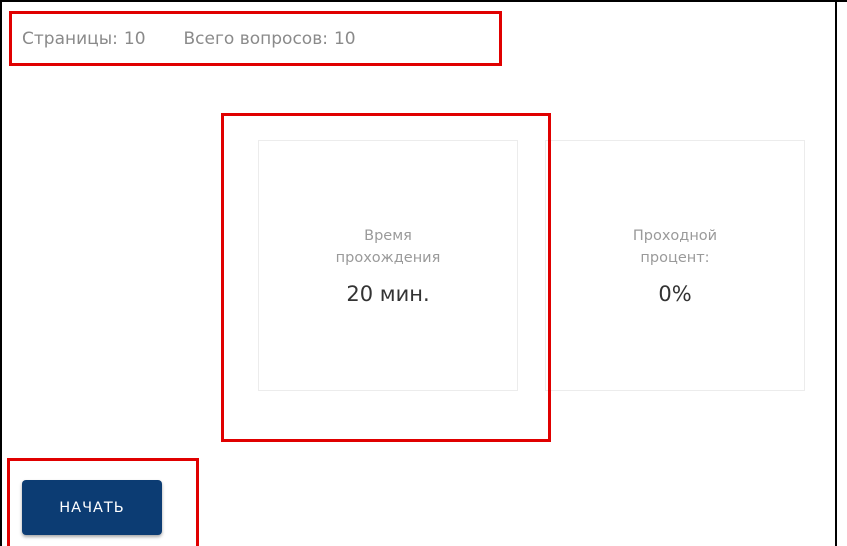  What do you see at coordinates (388, 294) in the screenshot?
I see `time-limit-value: 20 мин.` at bounding box center [388, 294].